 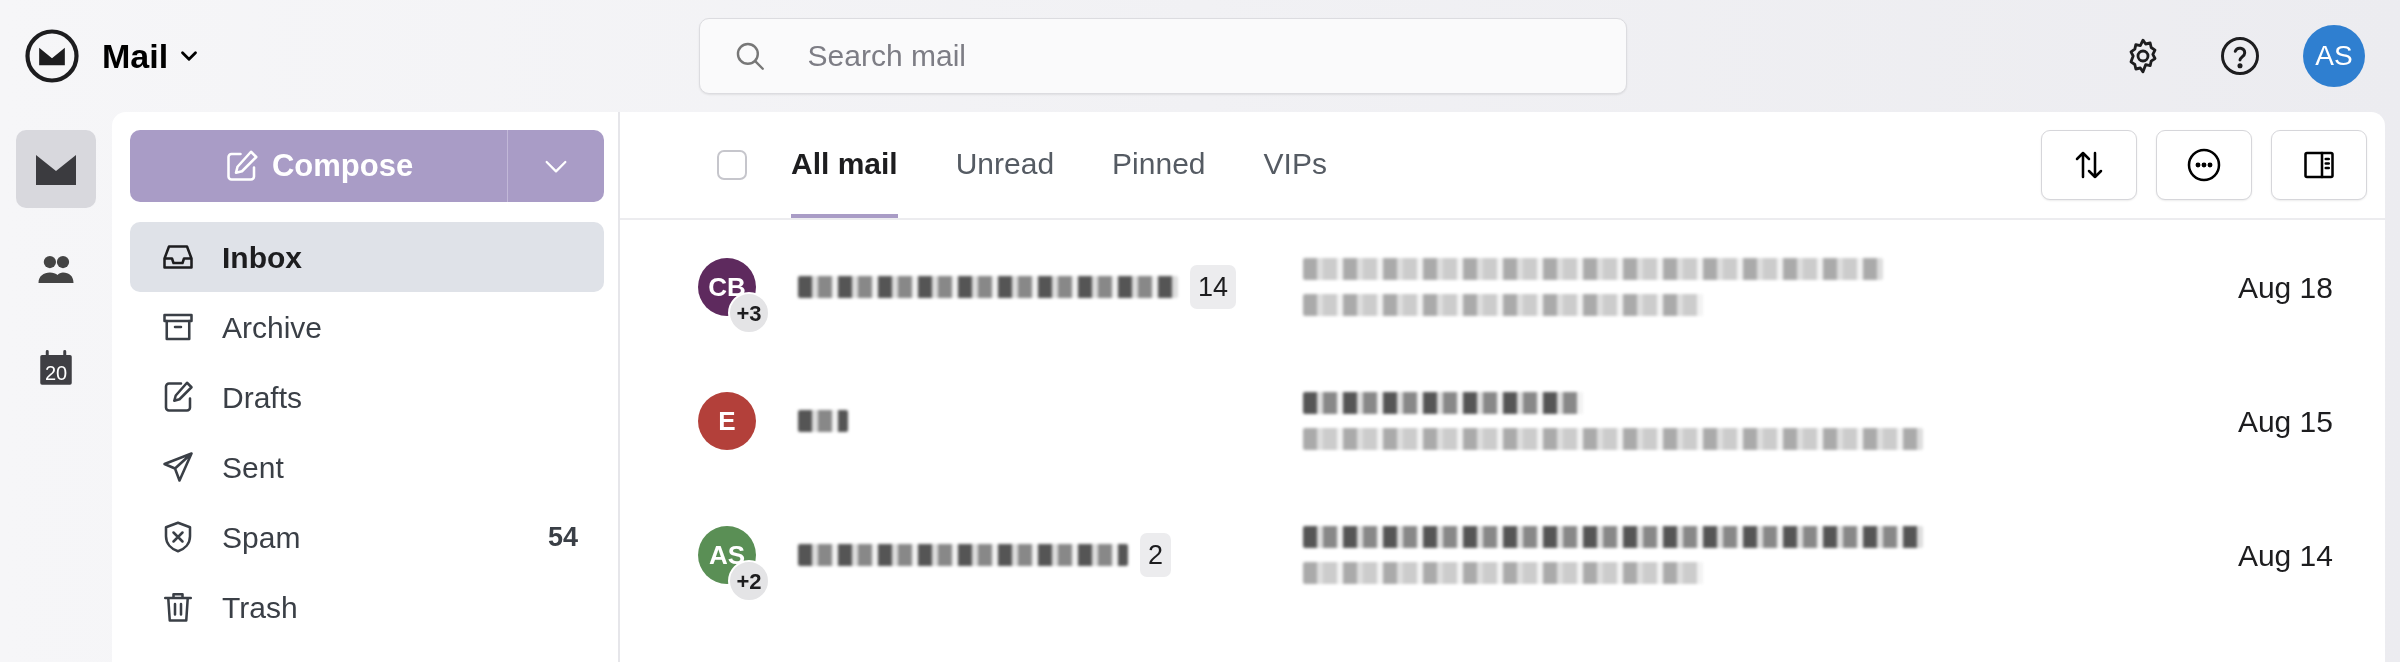 I want to click on folder-item: Archive, so click(x=367, y=327).